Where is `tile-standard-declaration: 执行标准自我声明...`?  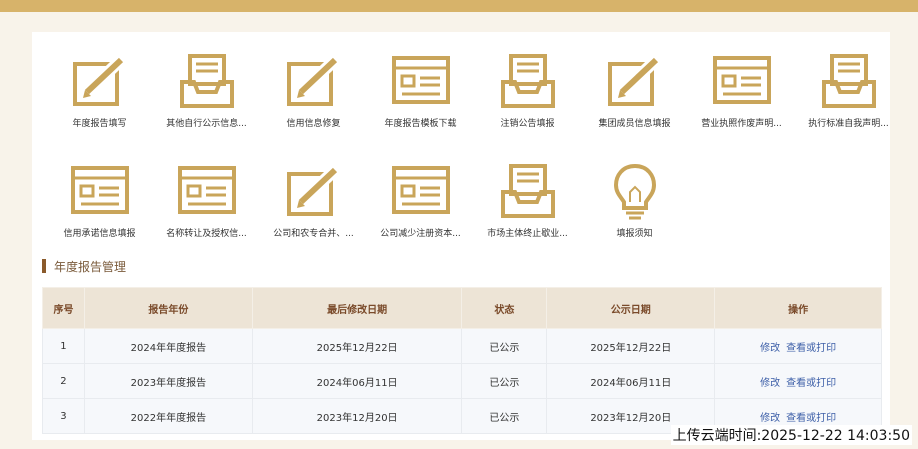 tile-standard-declaration: 执行标准自我声明... is located at coordinates (848, 99).